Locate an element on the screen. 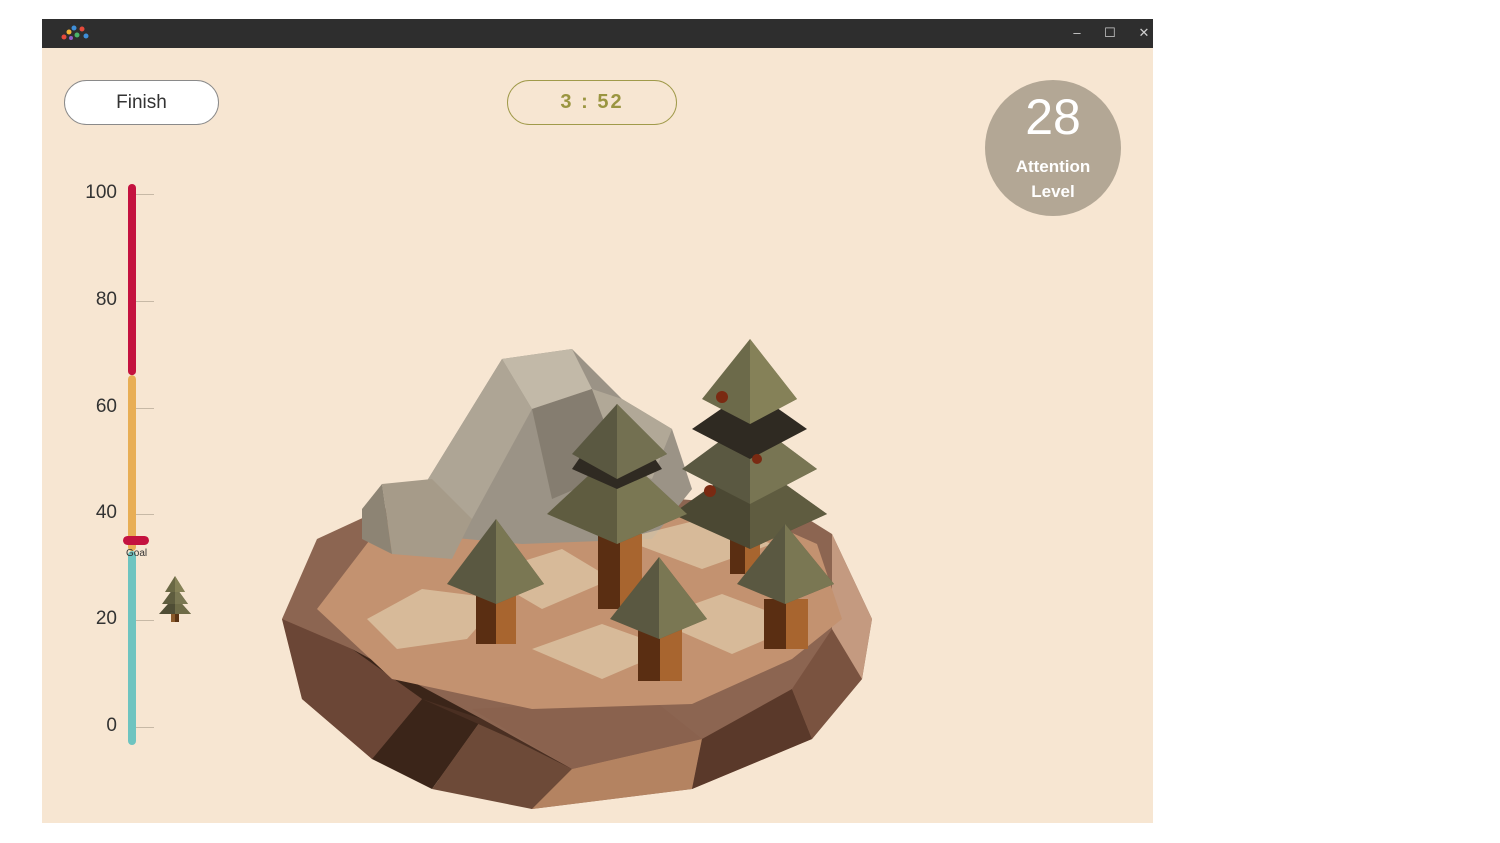 Image resolution: width=1500 pixels, height=843 pixels. finish-button: Finish is located at coordinates (141, 102).